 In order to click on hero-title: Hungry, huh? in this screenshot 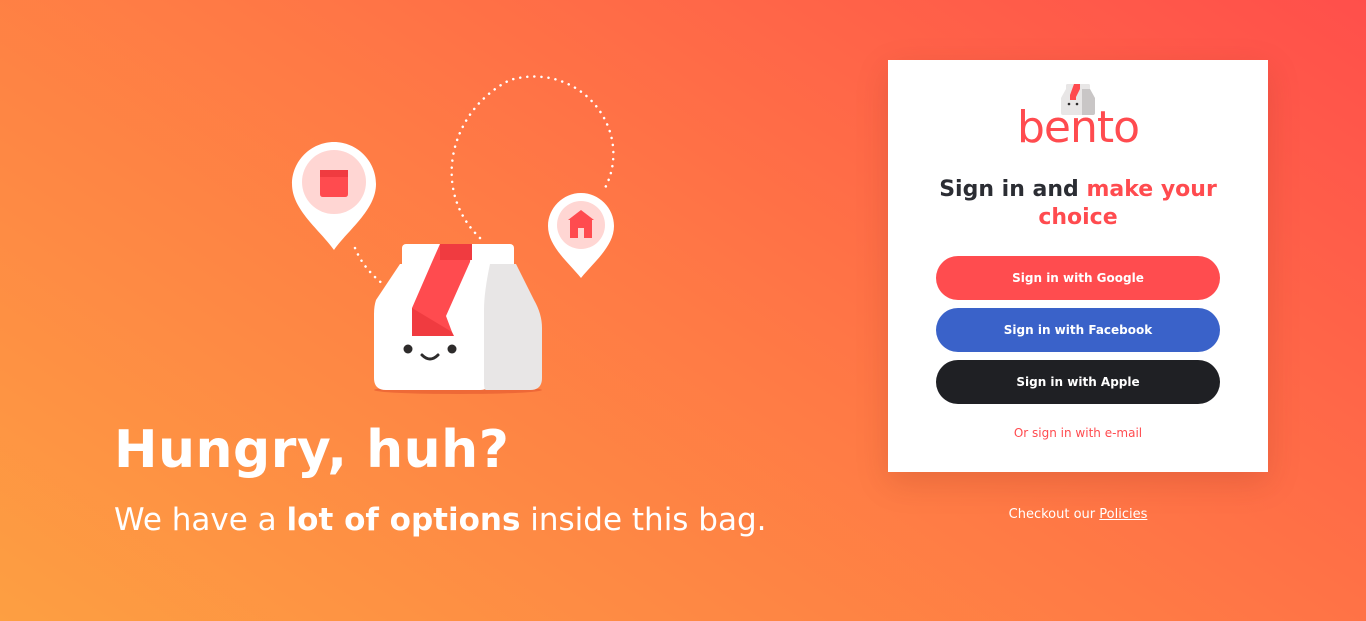, I will do `click(312, 450)`.